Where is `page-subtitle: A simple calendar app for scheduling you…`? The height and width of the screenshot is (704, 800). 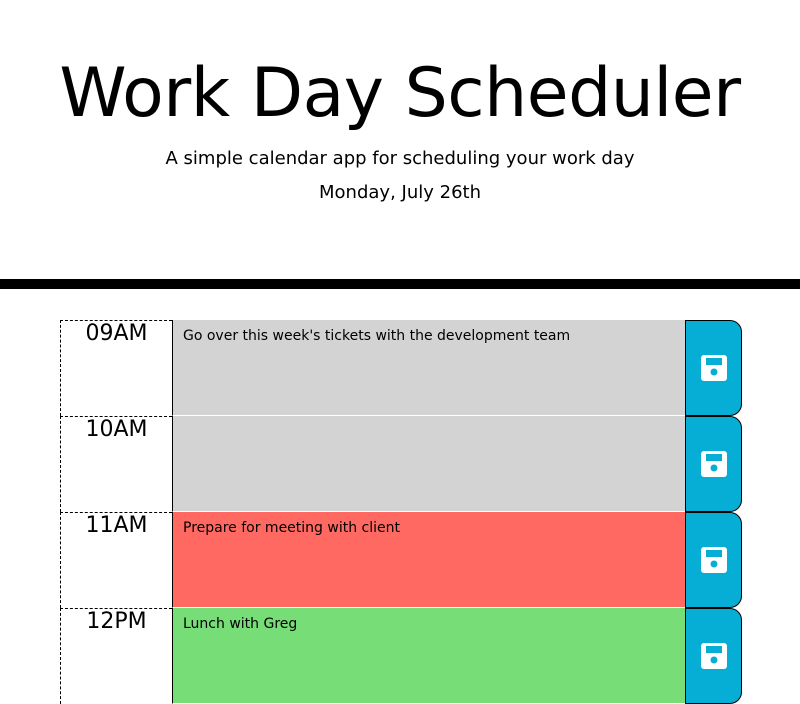
page-subtitle: A simple calendar app for scheduling you… is located at coordinates (400, 158).